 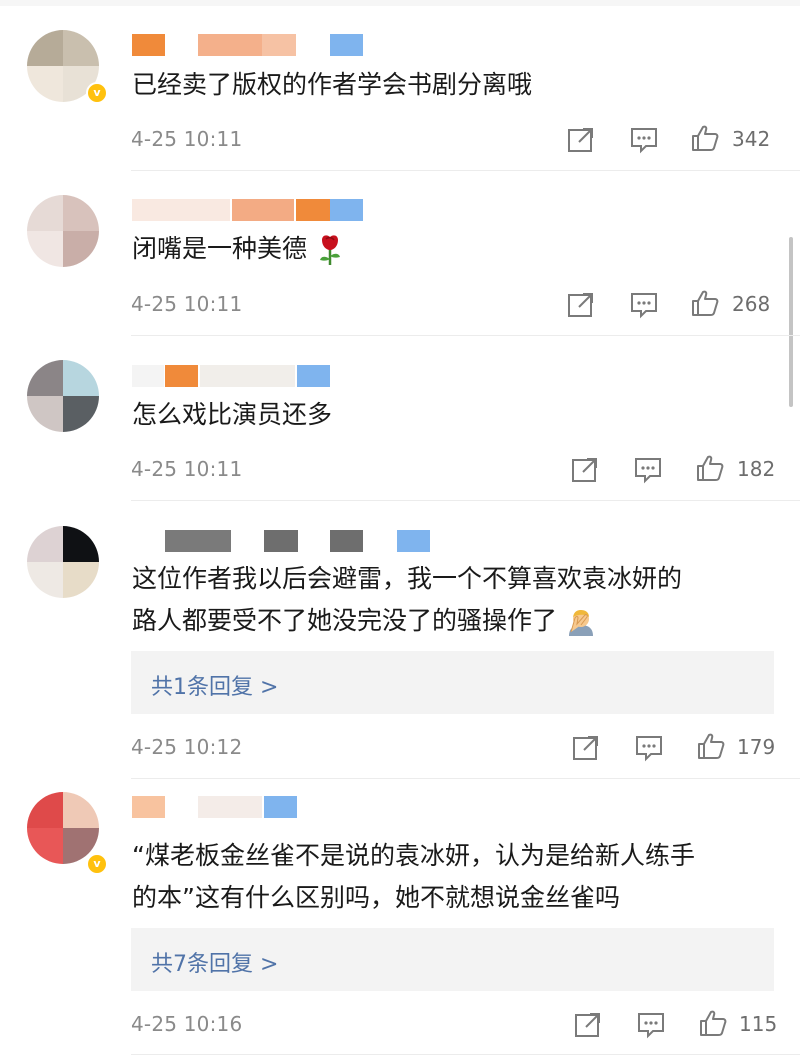 I want to click on facepalm-emoji, so click(x=580, y=623).